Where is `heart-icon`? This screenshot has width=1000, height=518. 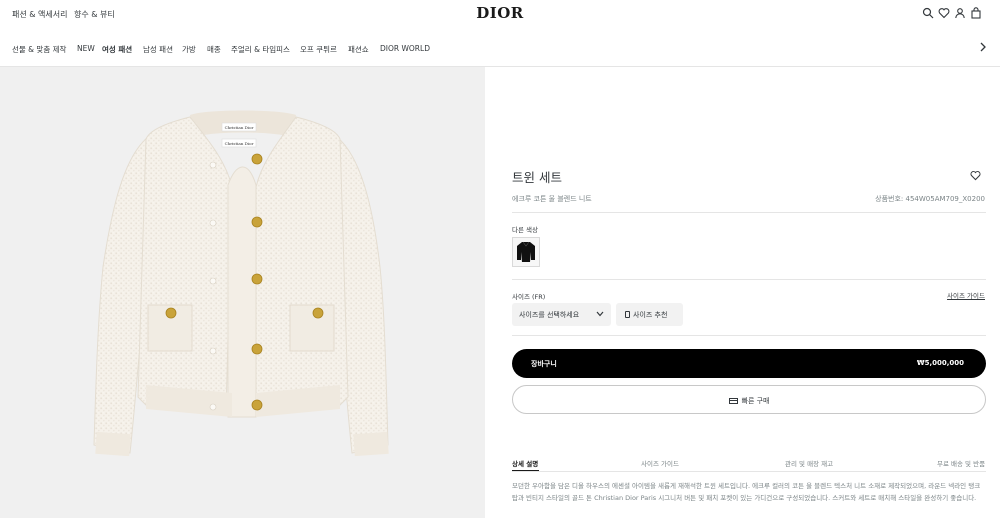
heart-icon is located at coordinates (944, 13).